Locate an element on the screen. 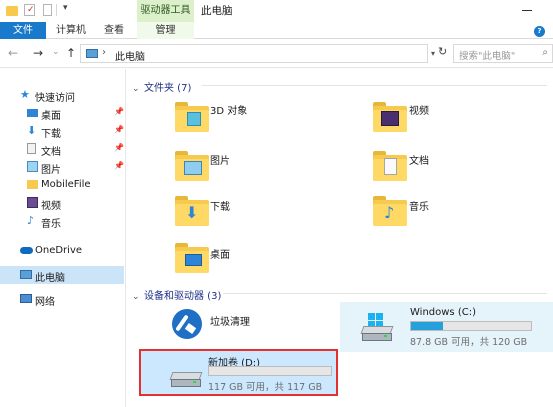  sidebar-item-label: 文档 is located at coordinates (51, 152).